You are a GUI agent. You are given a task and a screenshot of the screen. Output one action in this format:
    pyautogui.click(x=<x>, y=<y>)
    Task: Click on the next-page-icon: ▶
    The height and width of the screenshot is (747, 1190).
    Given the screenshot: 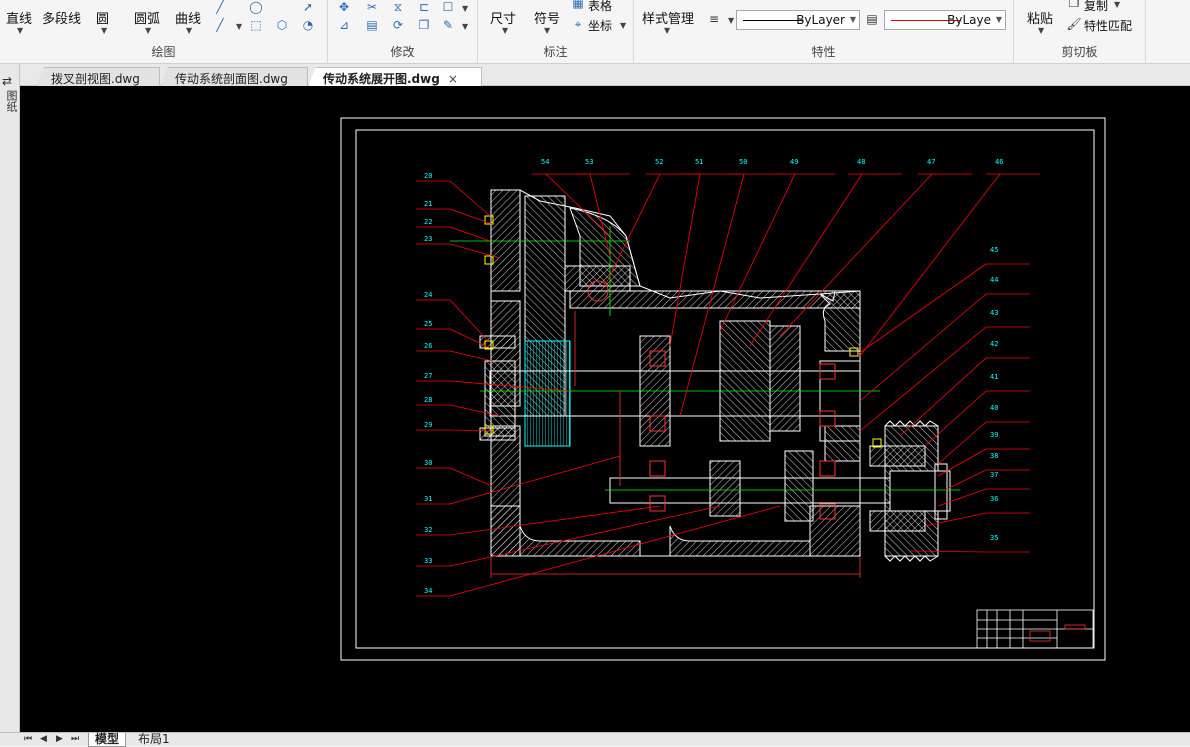 What is the action you would take?
    pyautogui.click(x=59, y=739)
    